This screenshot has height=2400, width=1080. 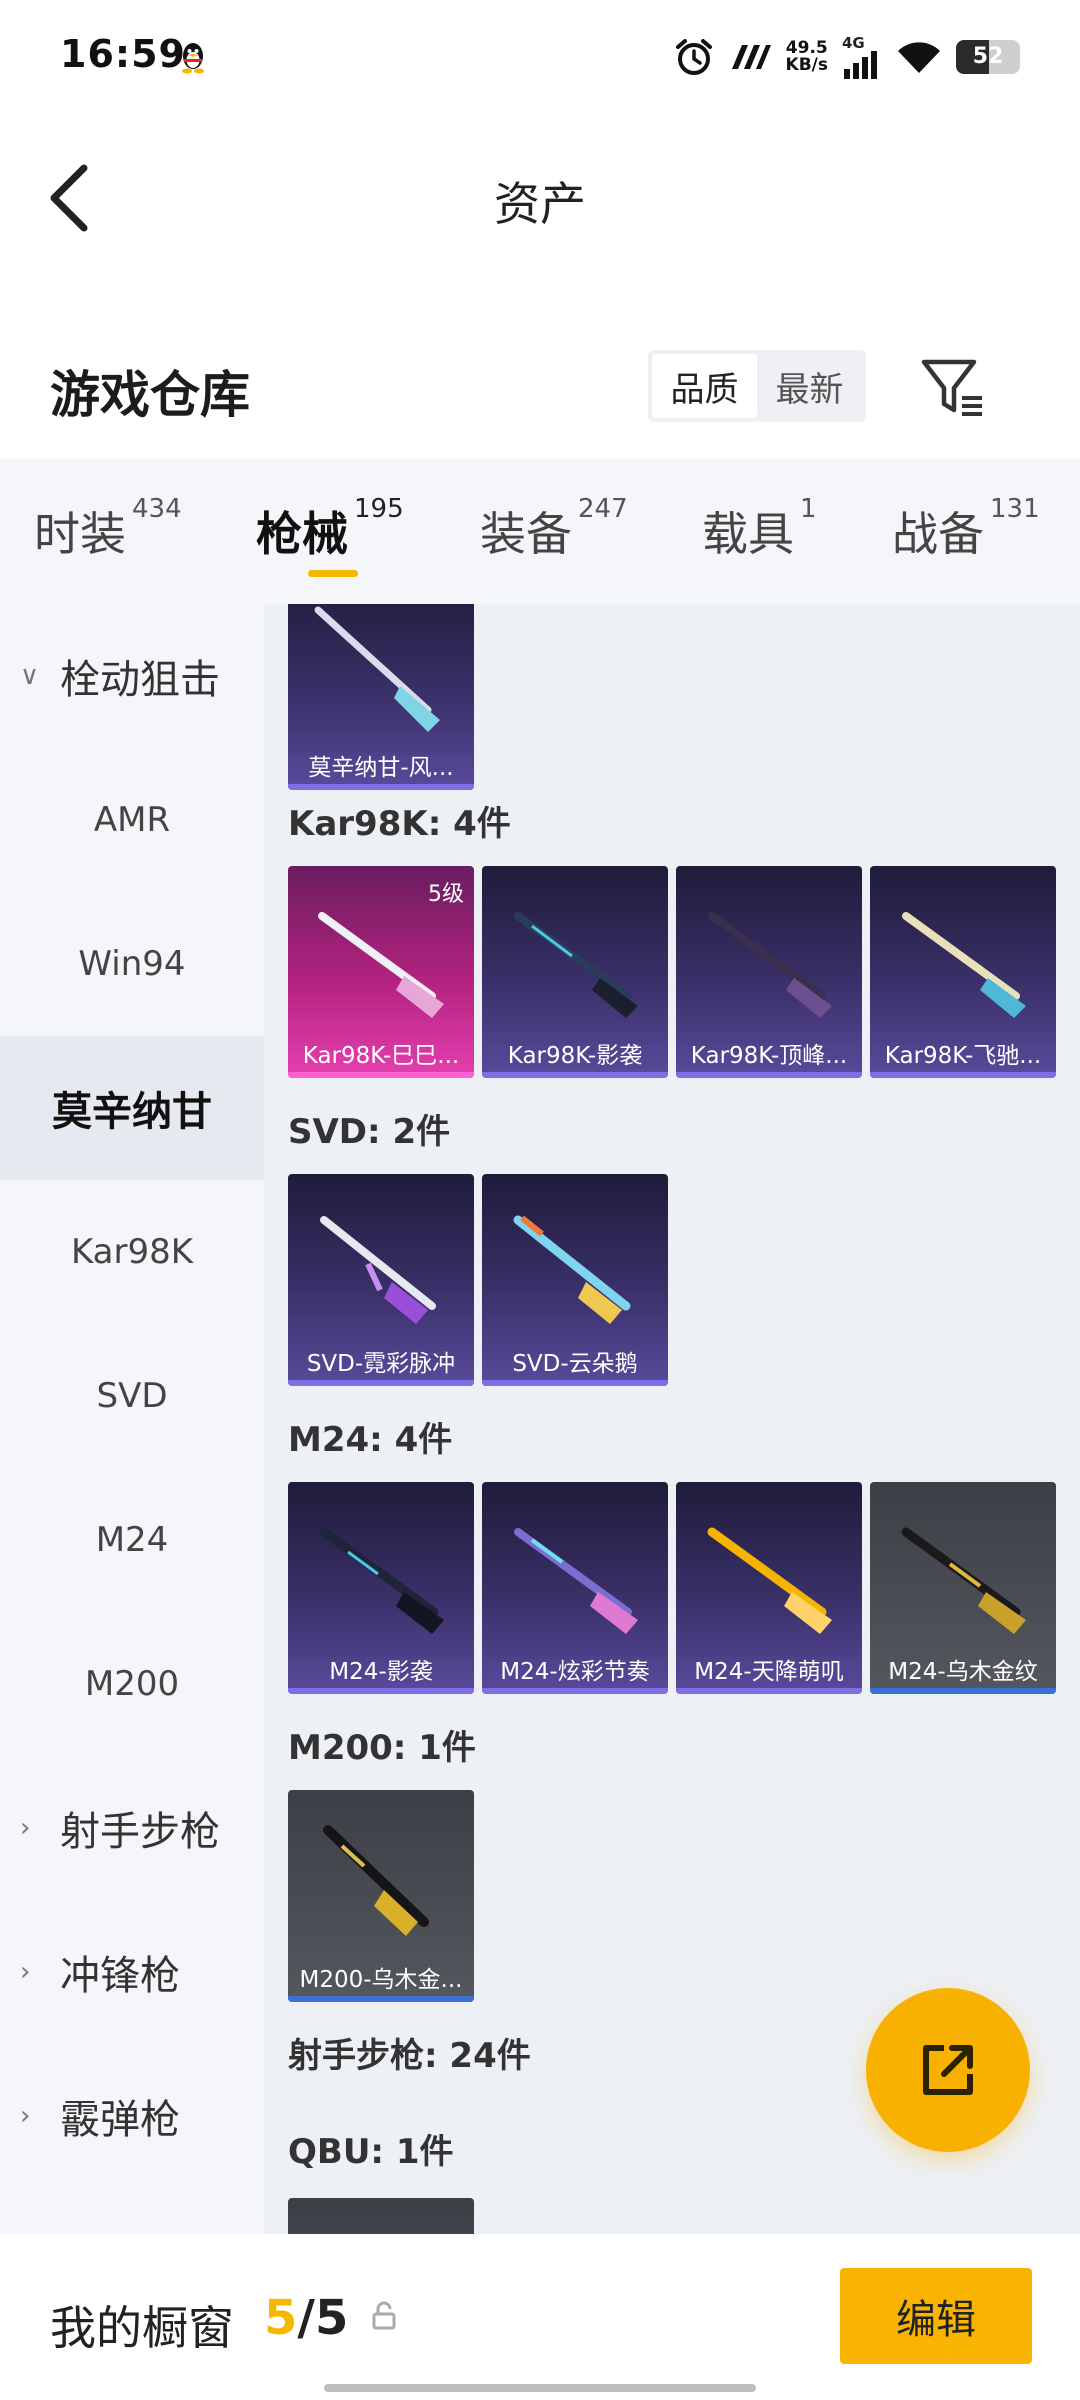 I want to click on tab-vehicles-count: 1, so click(x=808, y=509).